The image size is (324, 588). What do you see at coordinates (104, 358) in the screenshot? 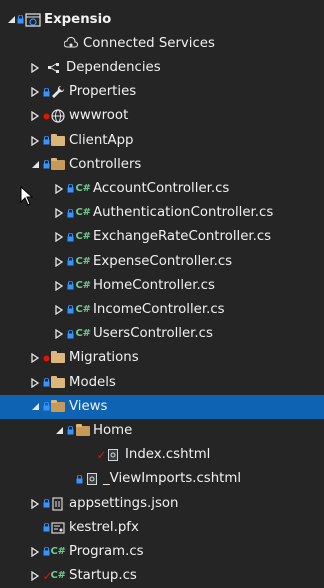
I see `tree-item-label: Migrations` at bounding box center [104, 358].